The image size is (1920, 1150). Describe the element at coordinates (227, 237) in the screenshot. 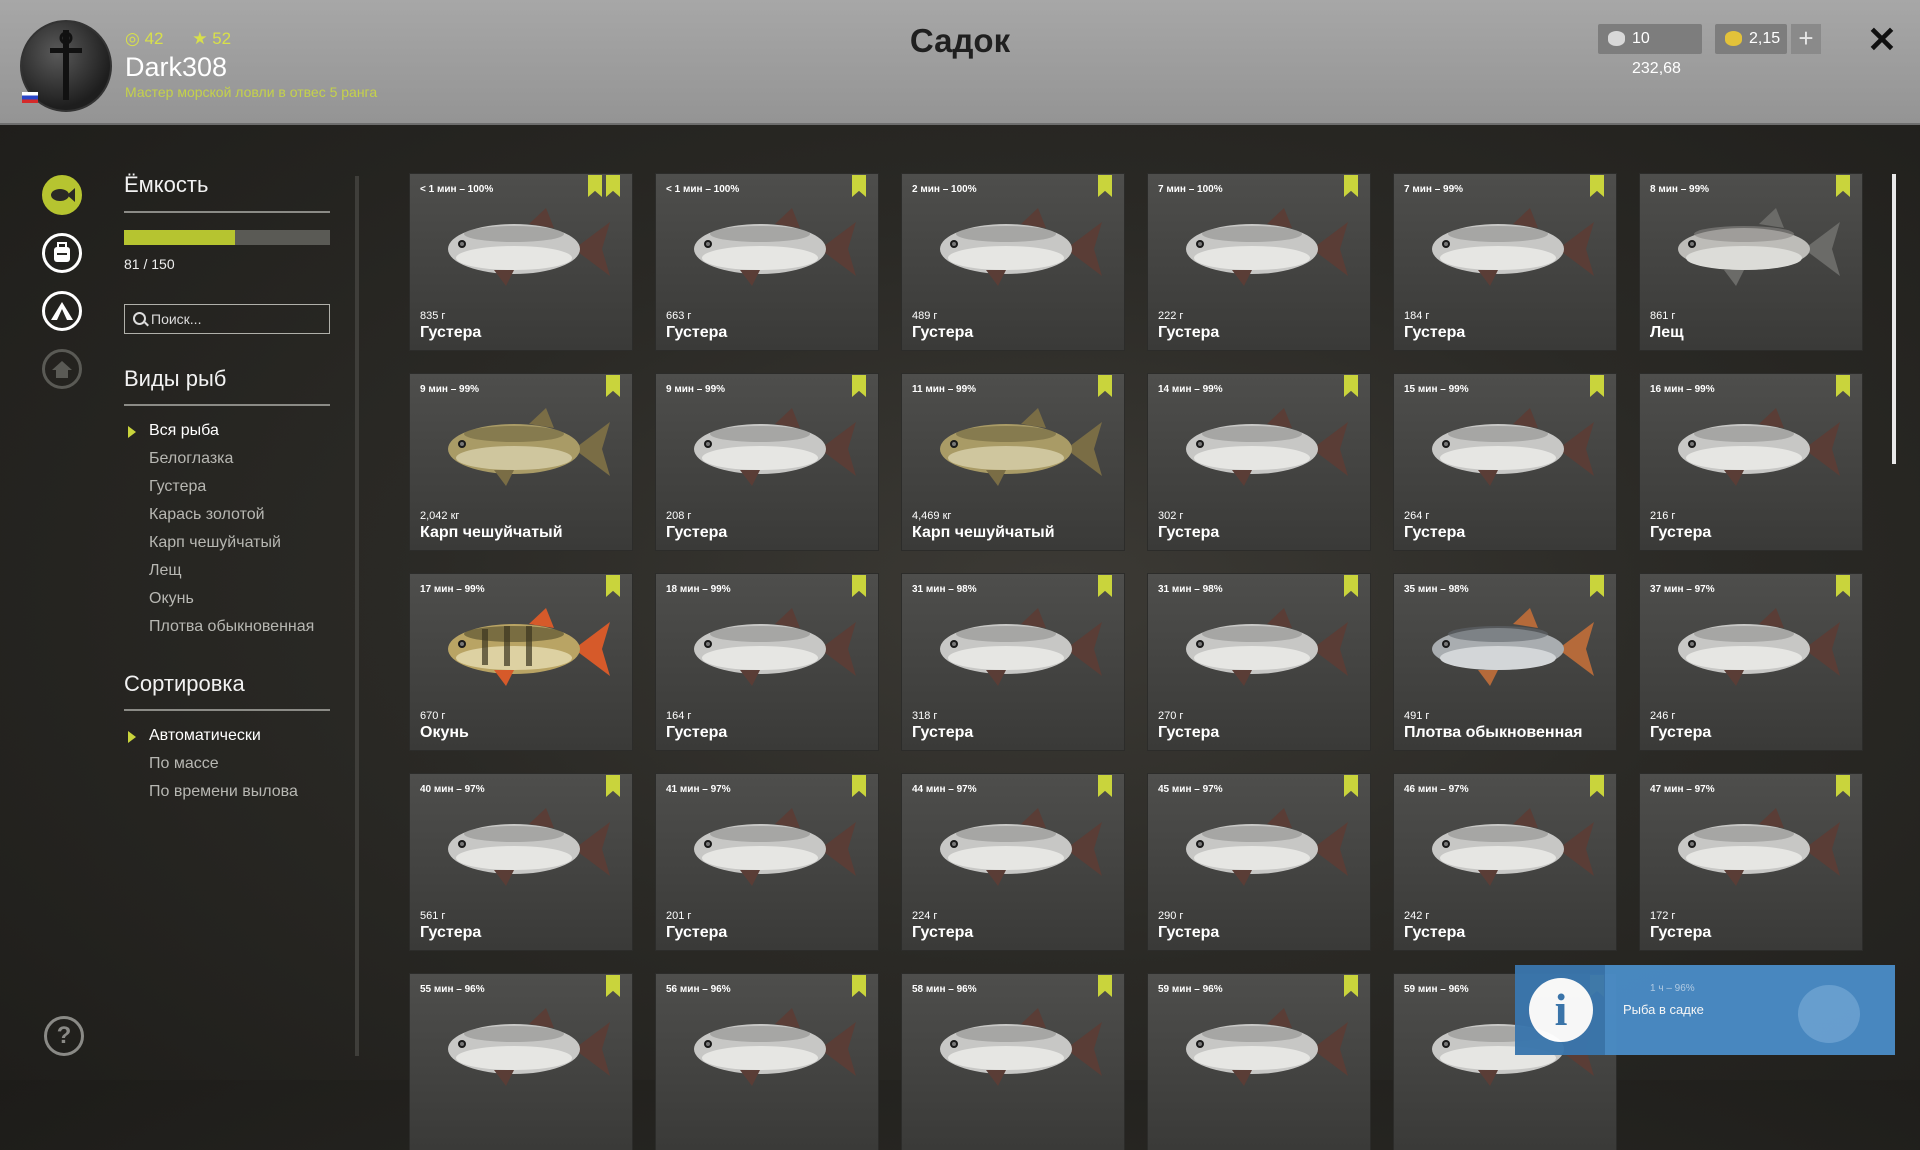

I see `capacity-bar` at that location.